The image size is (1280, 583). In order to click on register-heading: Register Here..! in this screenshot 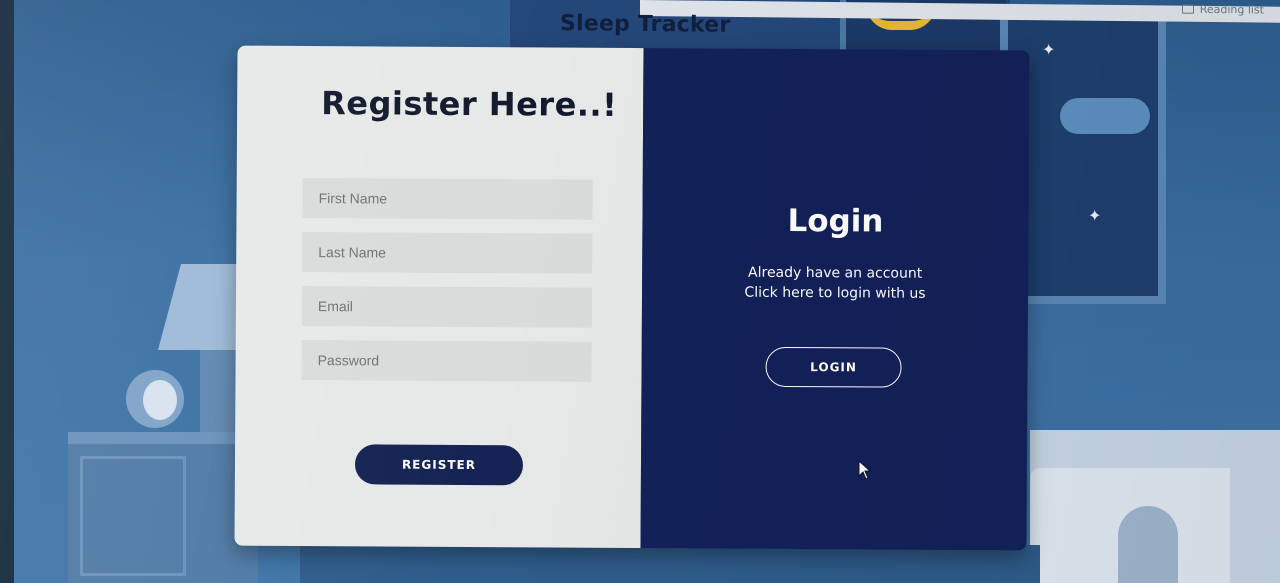, I will do `click(469, 104)`.